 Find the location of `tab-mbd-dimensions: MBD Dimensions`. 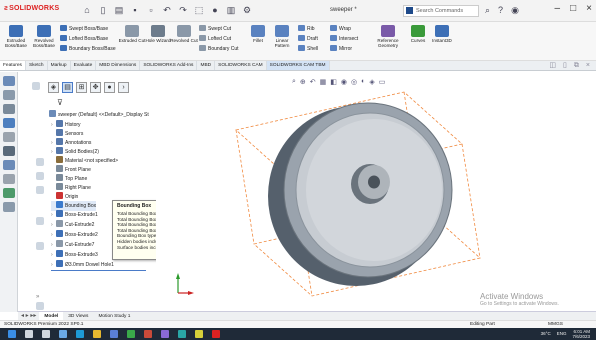

tab-mbd-dimensions: MBD Dimensions is located at coordinates (118, 65).